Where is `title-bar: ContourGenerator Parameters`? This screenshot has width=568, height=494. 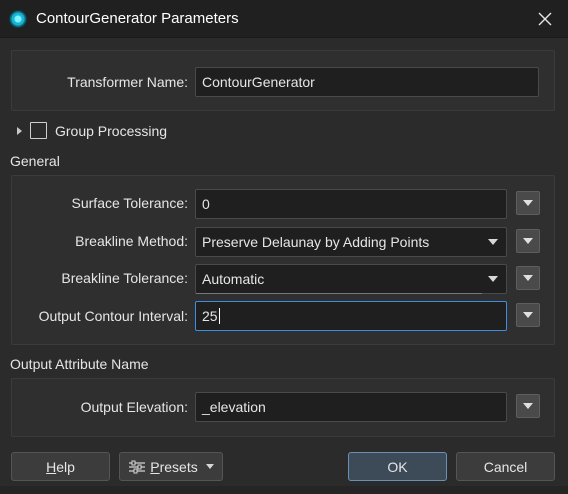
title-bar: ContourGenerator Parameters is located at coordinates (284, 19).